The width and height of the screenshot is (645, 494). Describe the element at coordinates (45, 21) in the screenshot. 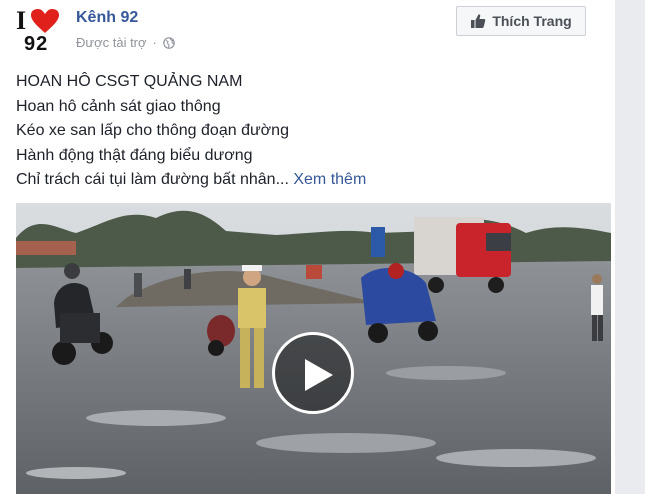

I see `heart-icon` at that location.